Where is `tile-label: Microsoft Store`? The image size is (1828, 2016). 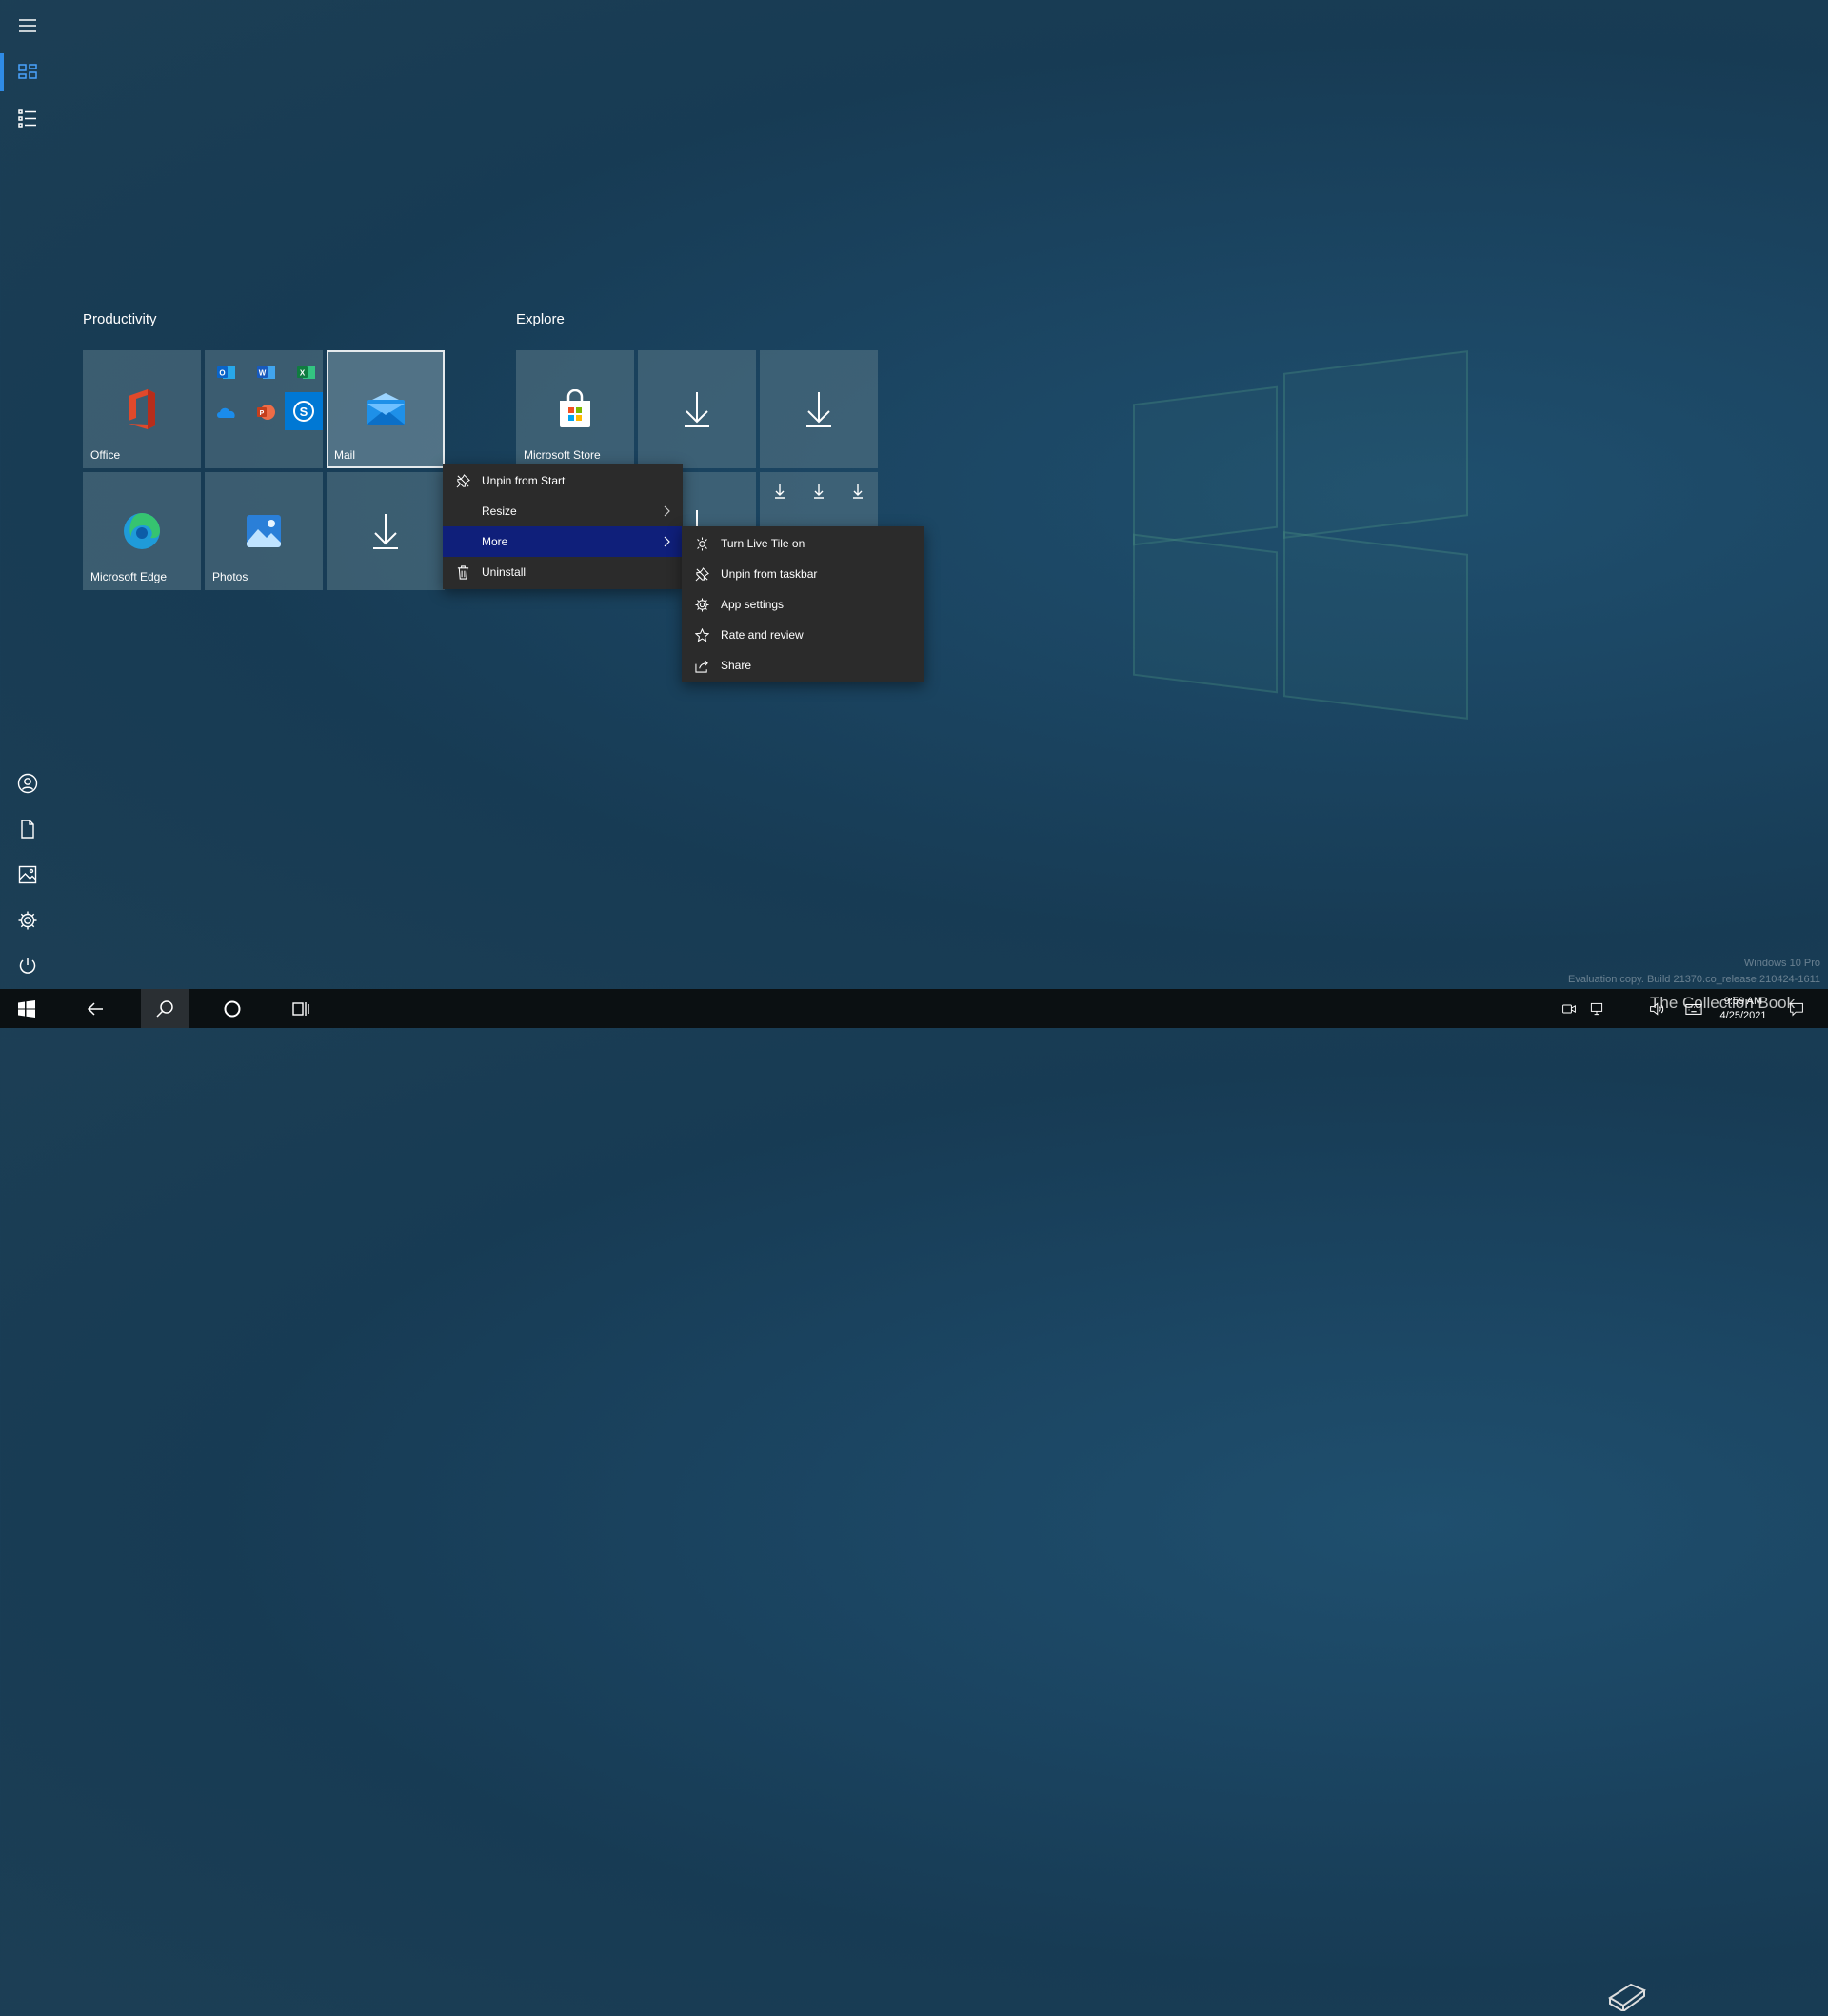
tile-label: Microsoft Store is located at coordinates (562, 455).